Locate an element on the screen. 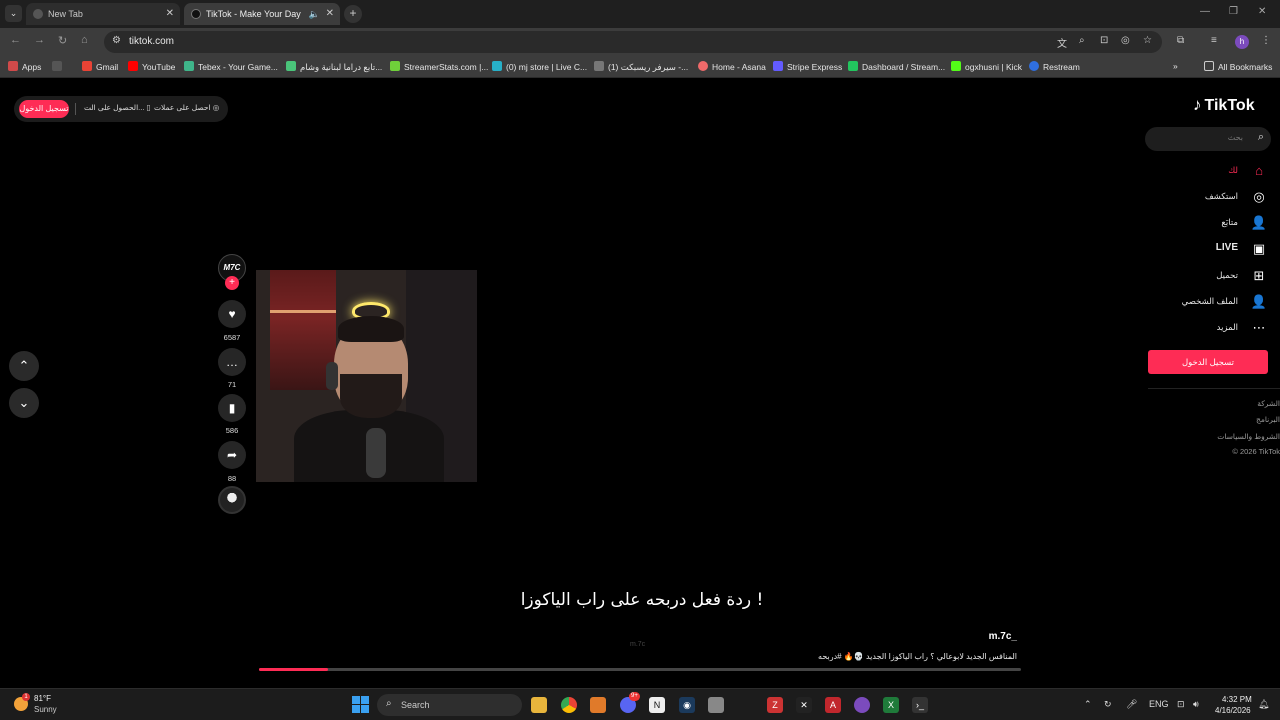 Image resolution: width=1280 pixels, height=720 pixels. profile-avatar: h is located at coordinates (1242, 42).